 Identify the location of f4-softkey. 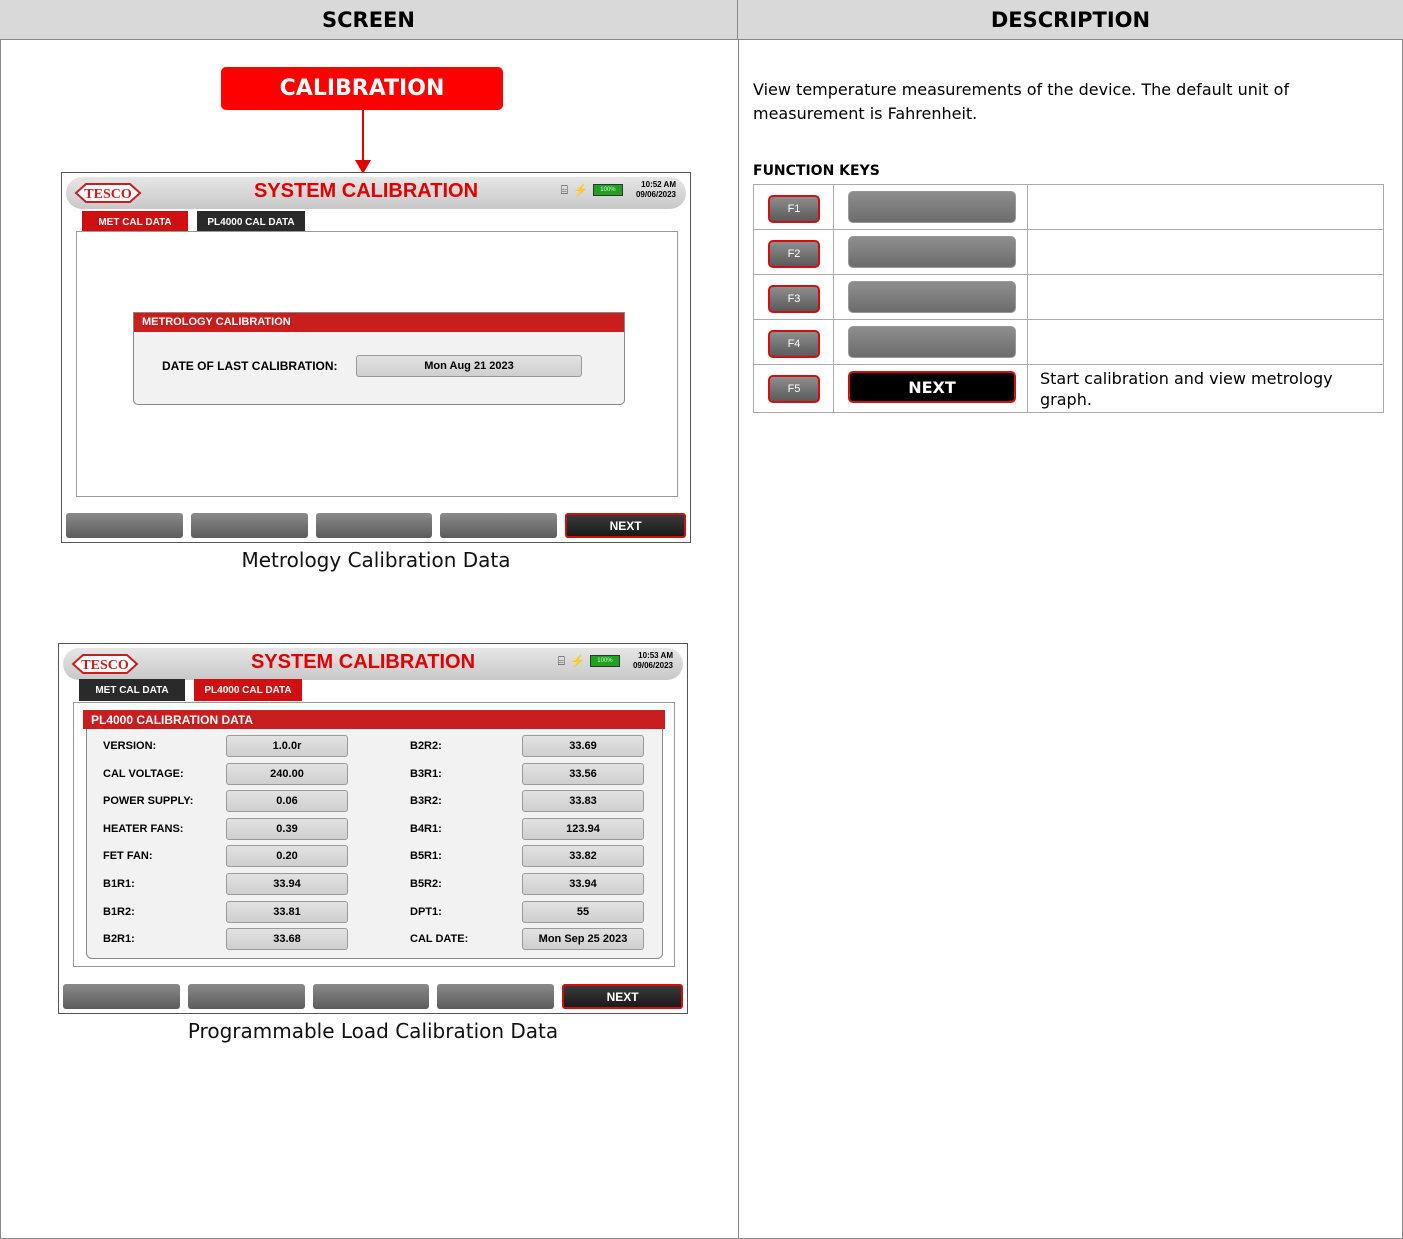
(932, 342).